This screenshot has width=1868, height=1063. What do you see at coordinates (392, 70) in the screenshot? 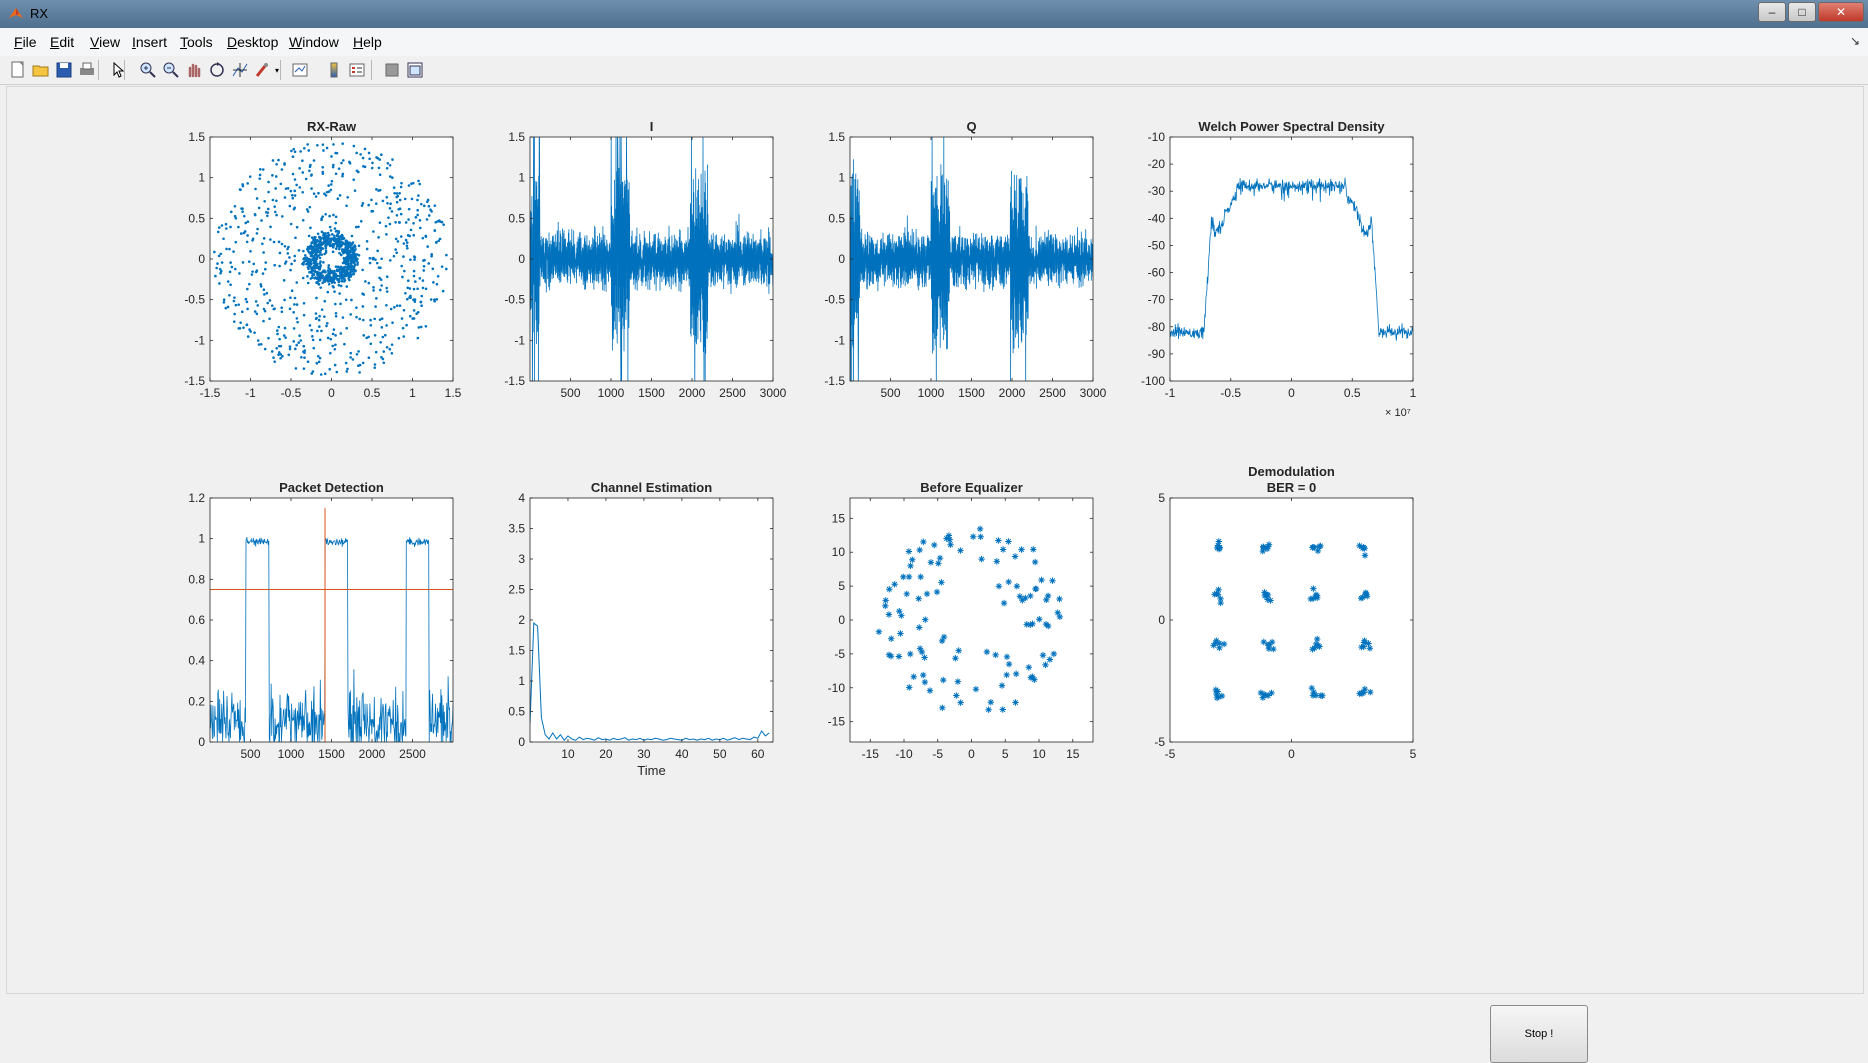
I see `hide-plot-tools-icon` at bounding box center [392, 70].